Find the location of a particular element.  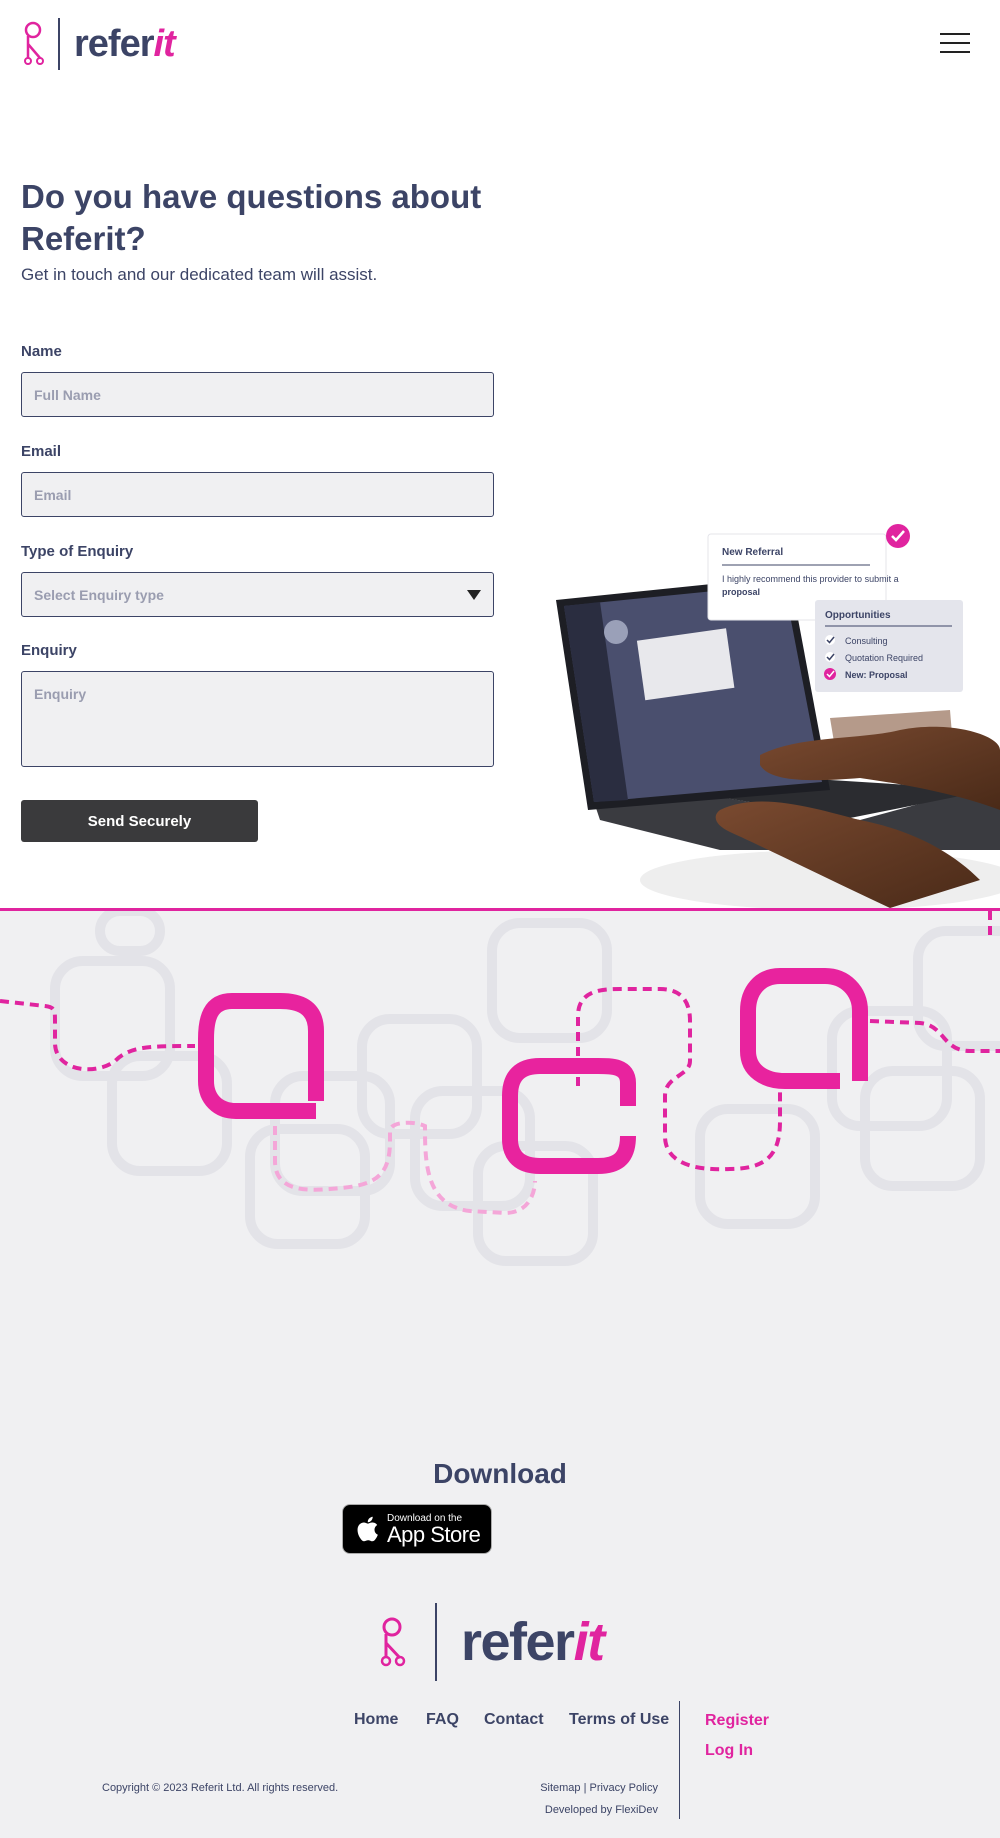

hamburger-icon is located at coordinates (955, 45).